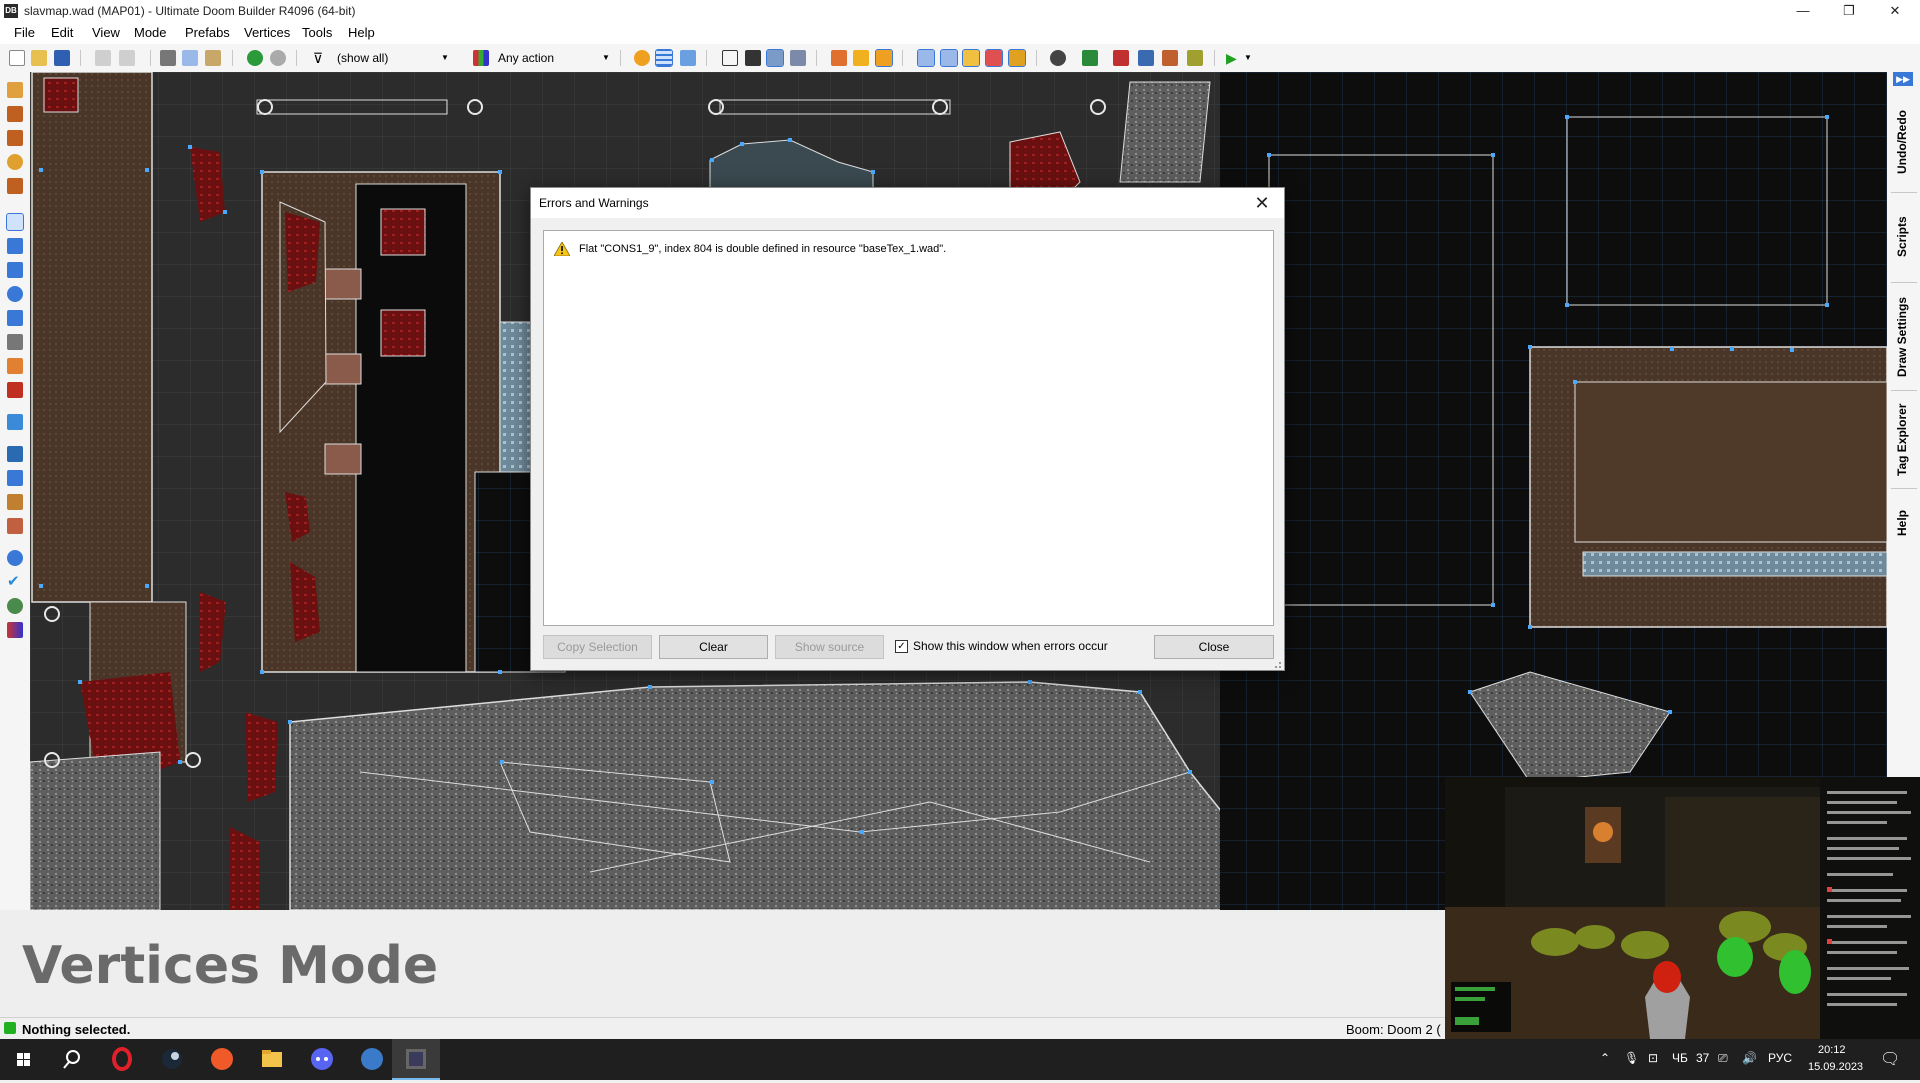 Image resolution: width=1920 pixels, height=1083 pixels. Describe the element at coordinates (1090, 58) in the screenshot. I see `things-icon` at that location.